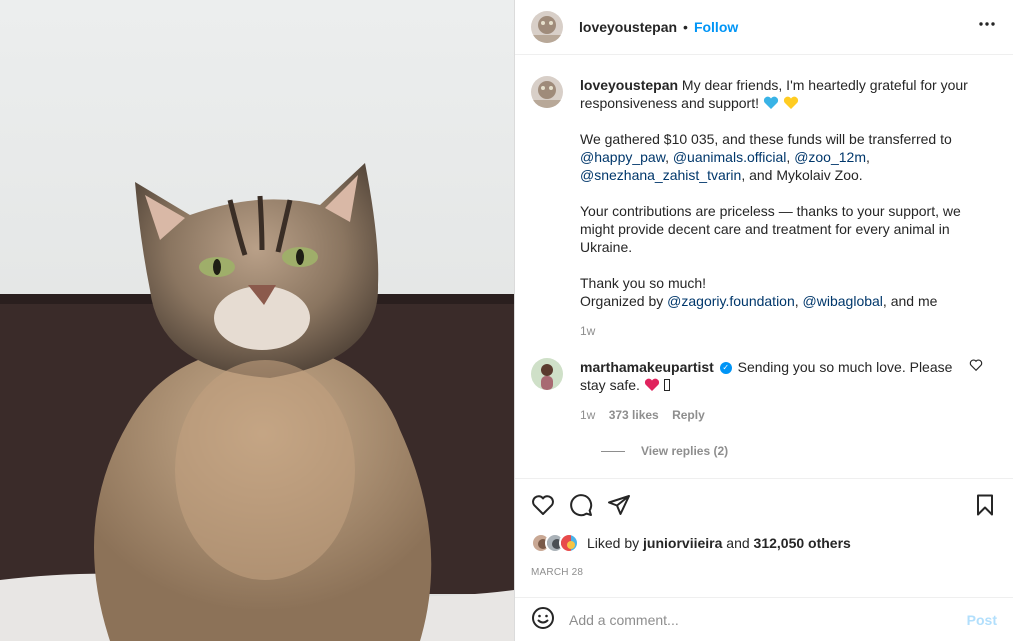 The image size is (1013, 641). I want to click on caption-username: loveyoustepan, so click(629, 85).